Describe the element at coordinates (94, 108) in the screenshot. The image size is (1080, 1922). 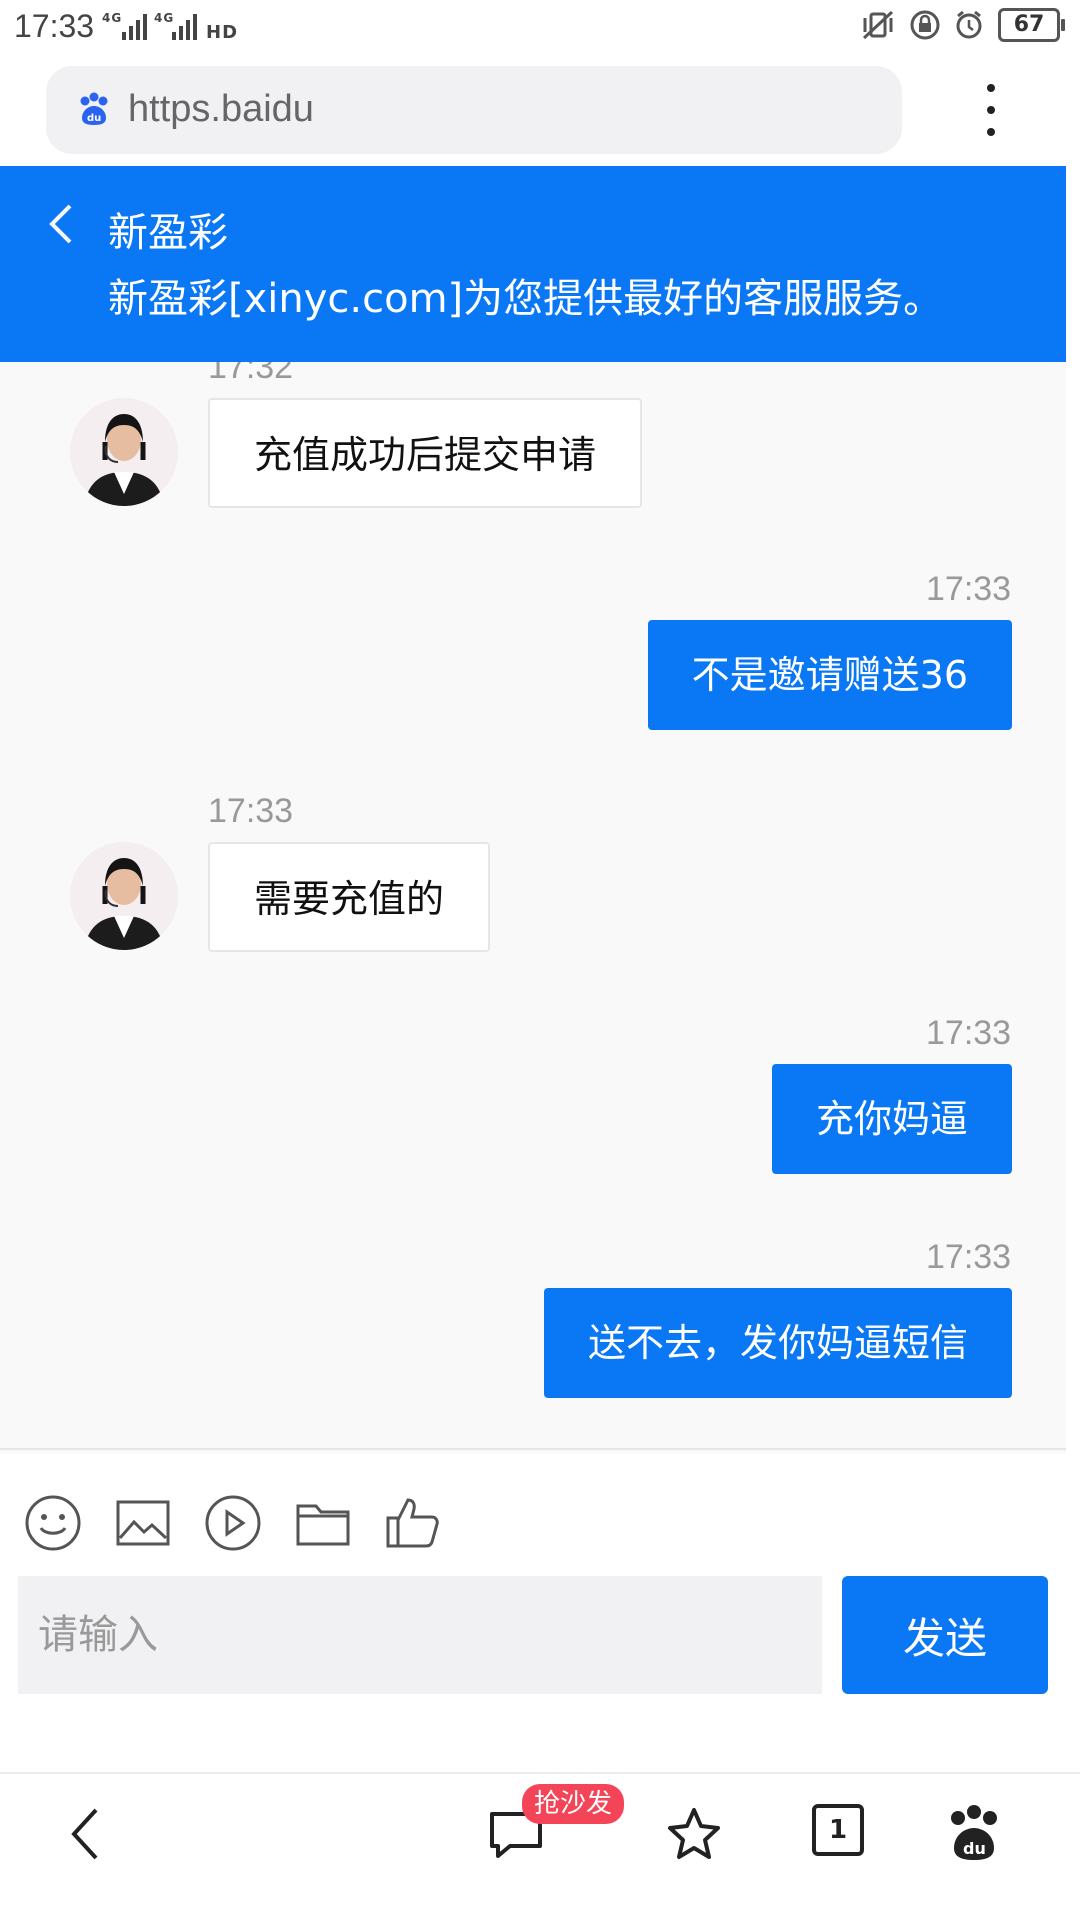
I see `baidu-paw-icon: du` at that location.